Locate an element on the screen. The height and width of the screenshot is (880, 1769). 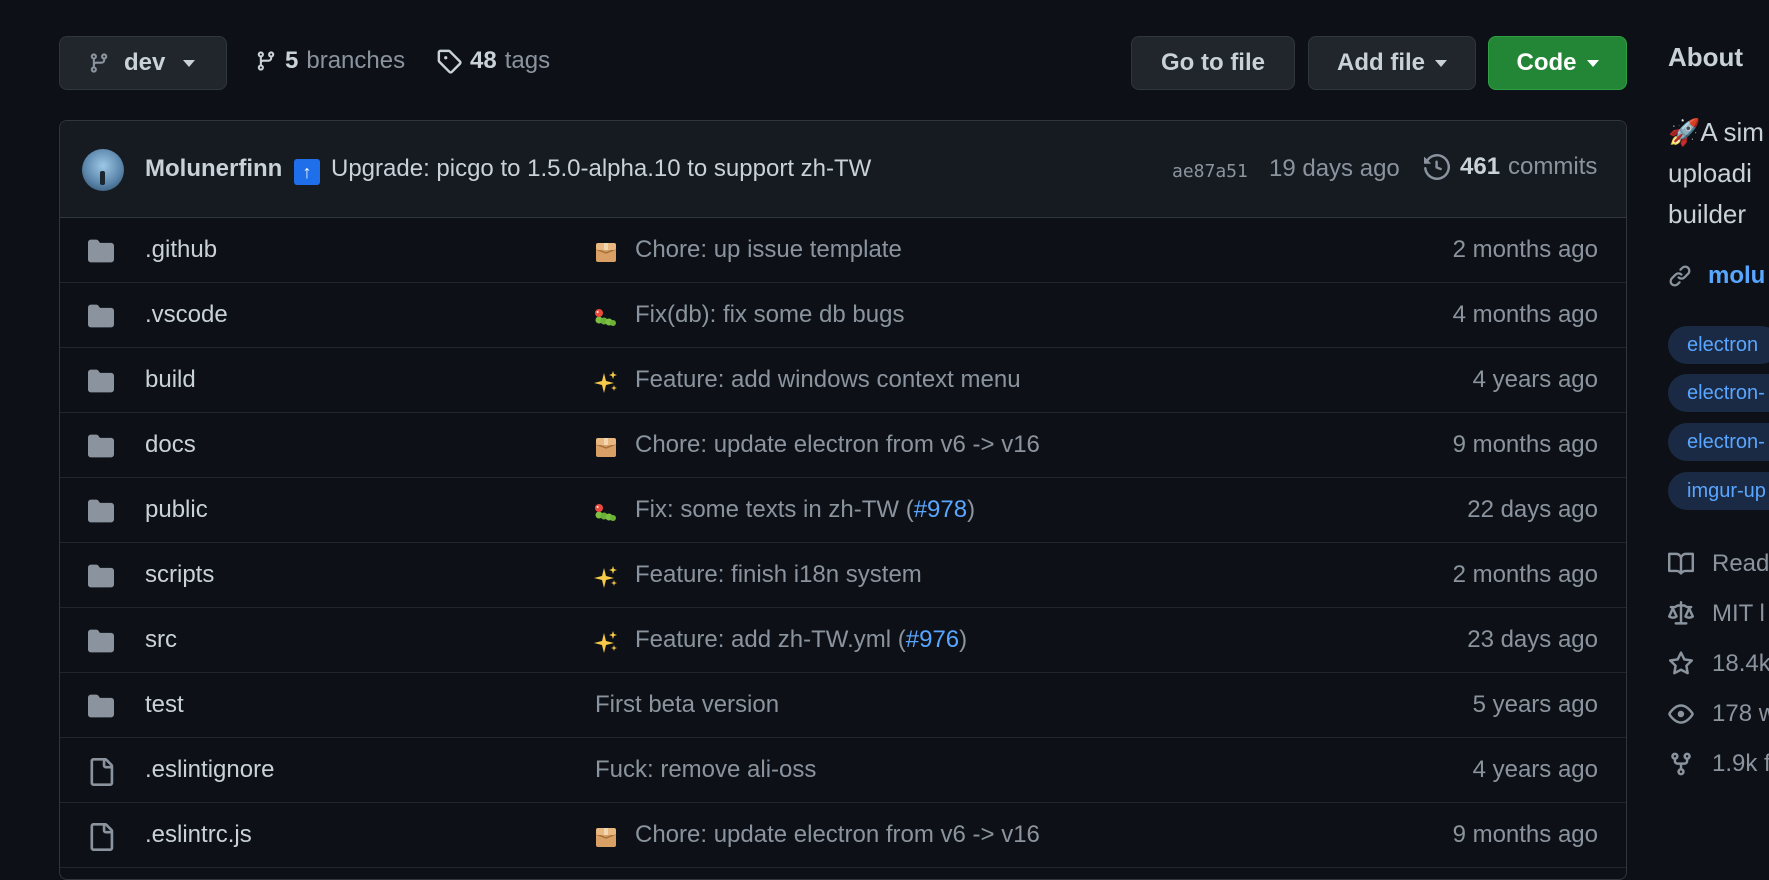
file-name: .github is located at coordinates (181, 250).